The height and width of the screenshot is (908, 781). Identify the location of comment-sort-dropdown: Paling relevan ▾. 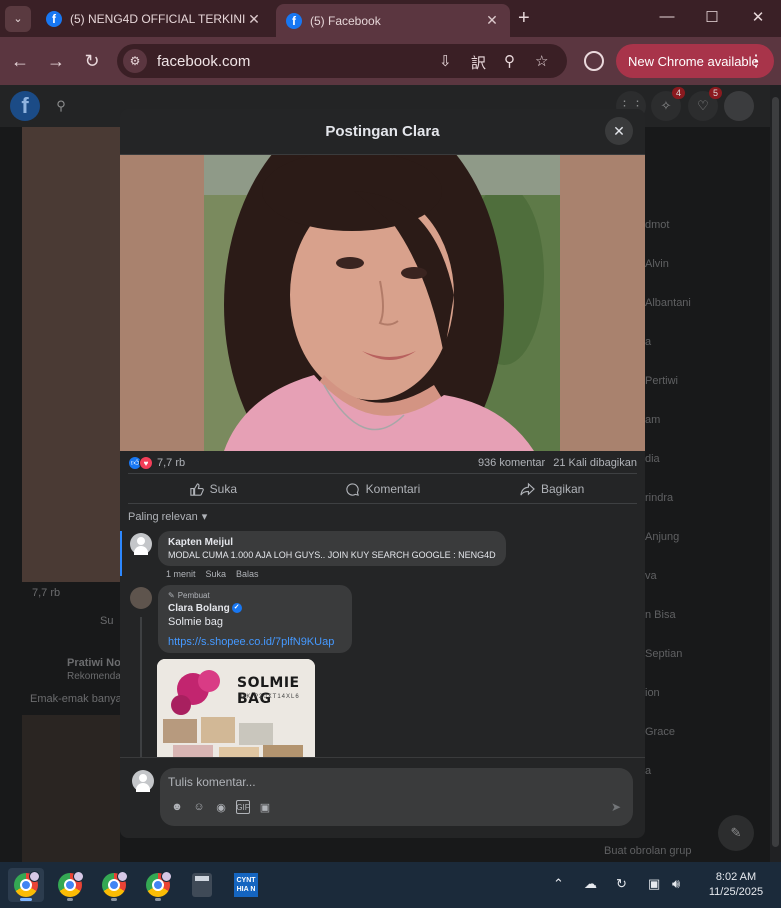
(167, 517).